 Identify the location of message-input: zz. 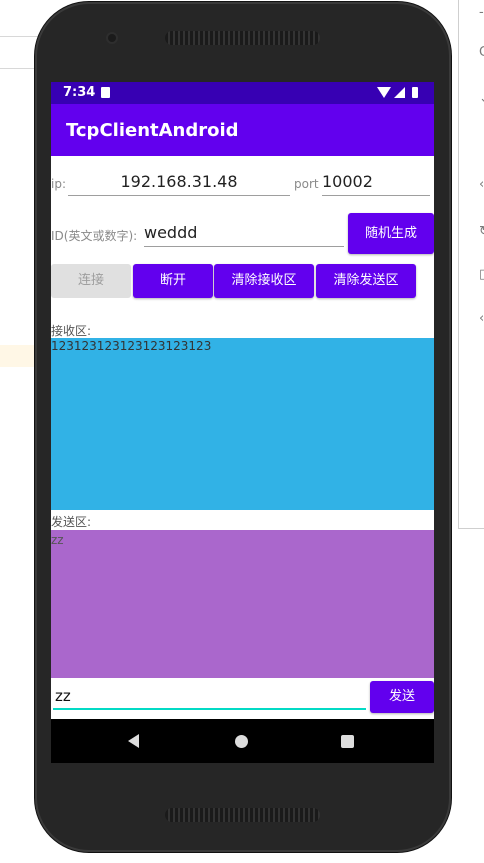
(209, 697).